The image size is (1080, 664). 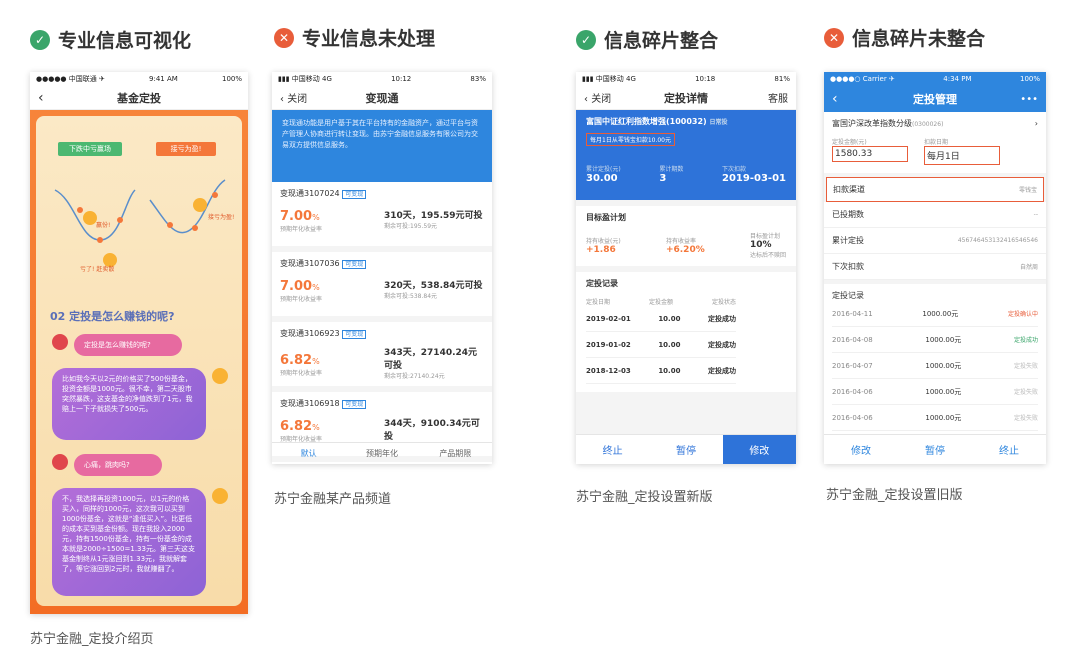 I want to click on chart-note: 接亏为盈!, so click(x=221, y=217).